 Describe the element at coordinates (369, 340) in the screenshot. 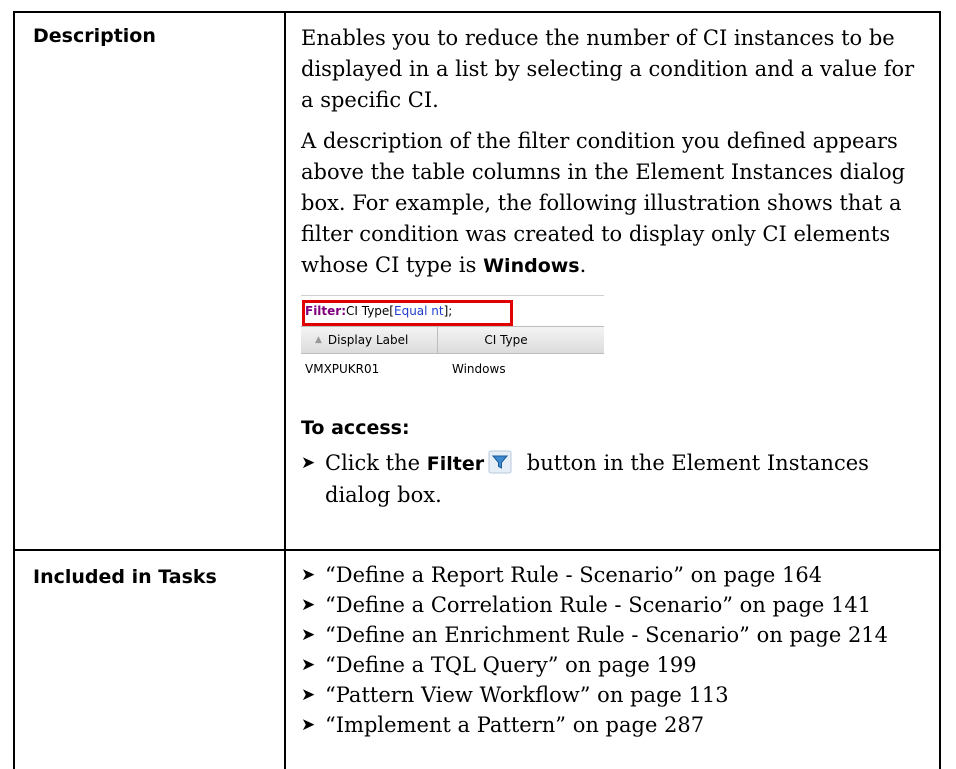

I see `column-header-display-label: ▲ Display Label` at that location.